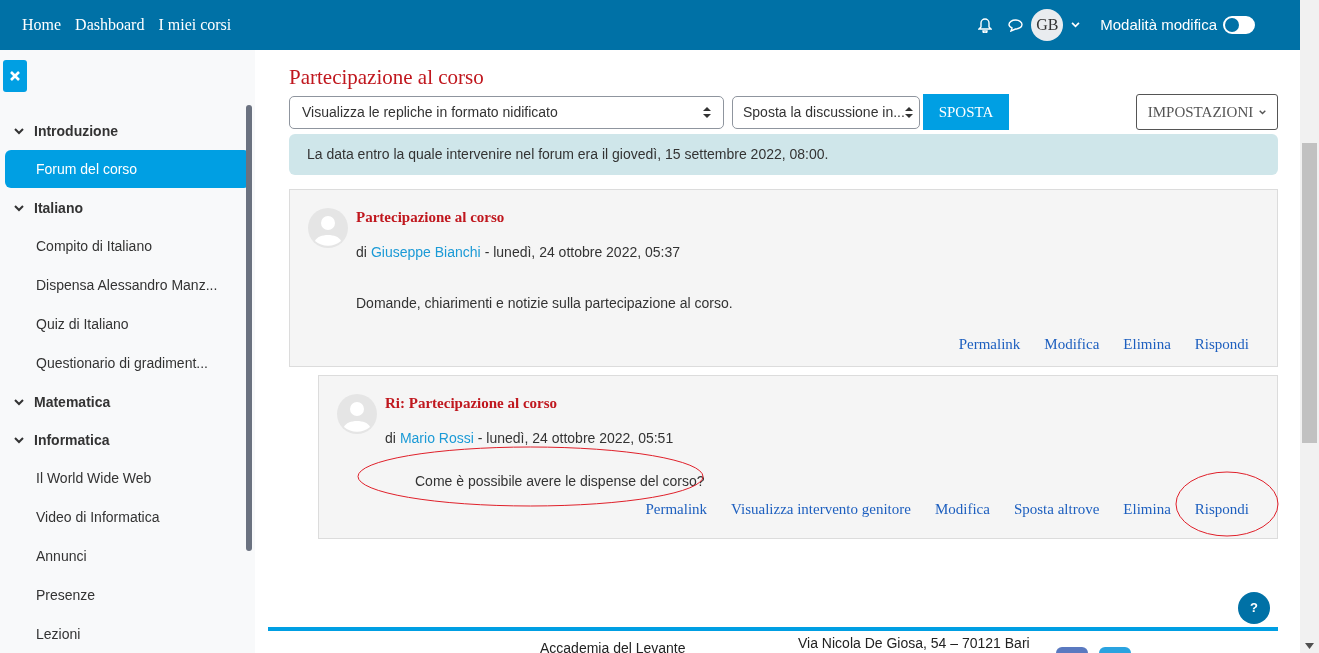 Image resolution: width=1319 pixels, height=653 pixels. What do you see at coordinates (1309, 646) in the screenshot?
I see `scroll-down-arrow-icon` at bounding box center [1309, 646].